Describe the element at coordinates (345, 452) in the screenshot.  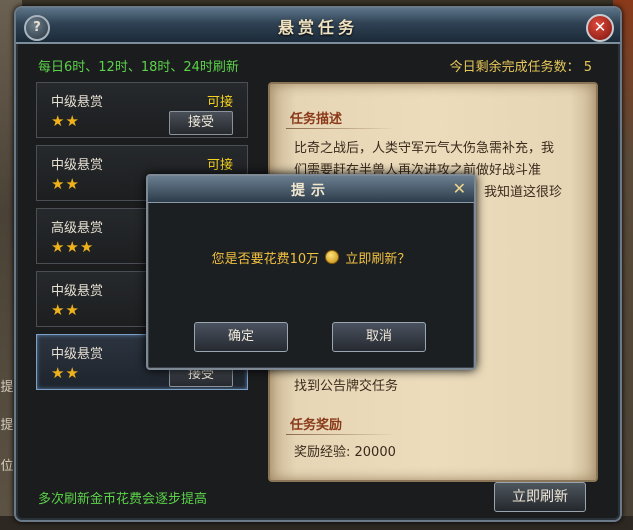
I see `reward-exp: 奖励经验: 20000` at that location.